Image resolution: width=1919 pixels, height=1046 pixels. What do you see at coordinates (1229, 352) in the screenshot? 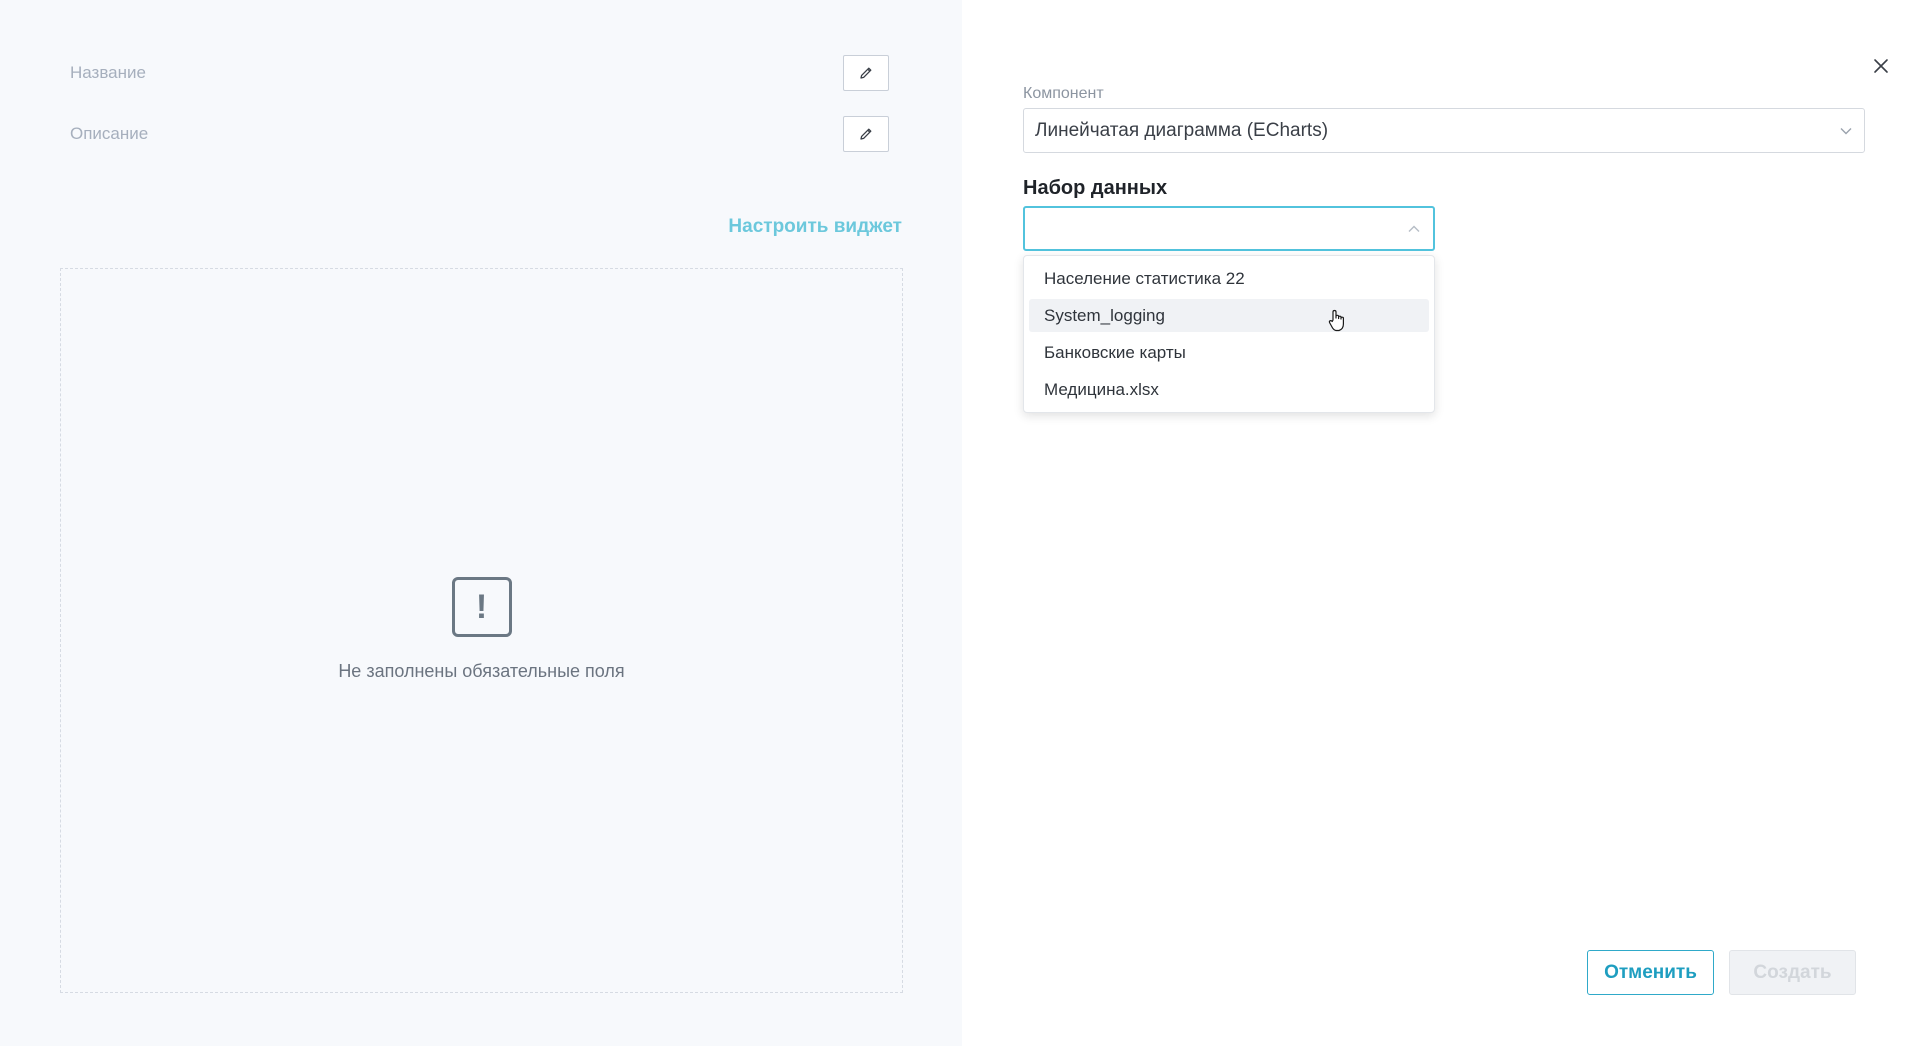
I see `dataset-option: Банковские карты` at bounding box center [1229, 352].